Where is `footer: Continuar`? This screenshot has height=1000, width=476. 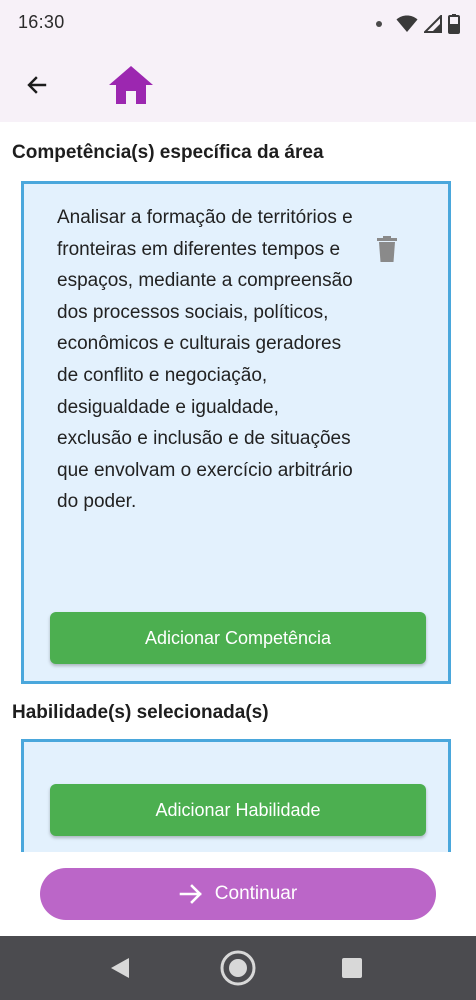 footer: Continuar is located at coordinates (238, 894).